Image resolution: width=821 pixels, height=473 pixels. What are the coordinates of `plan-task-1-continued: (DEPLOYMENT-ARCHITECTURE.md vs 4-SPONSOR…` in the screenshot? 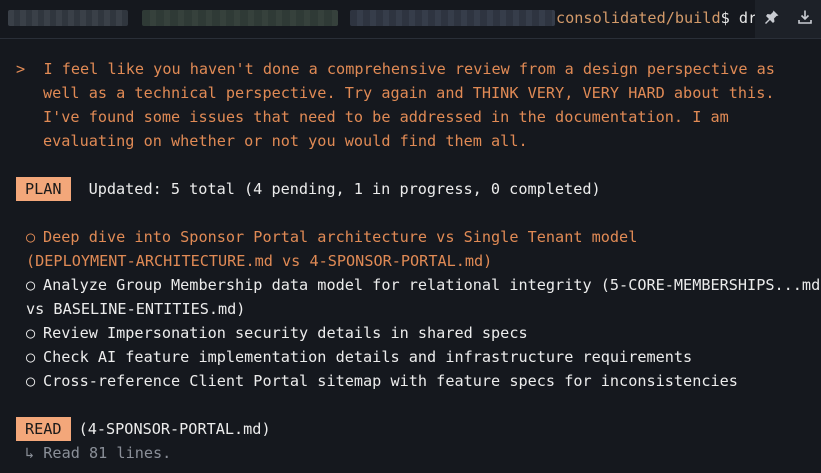 It's located at (259, 261).